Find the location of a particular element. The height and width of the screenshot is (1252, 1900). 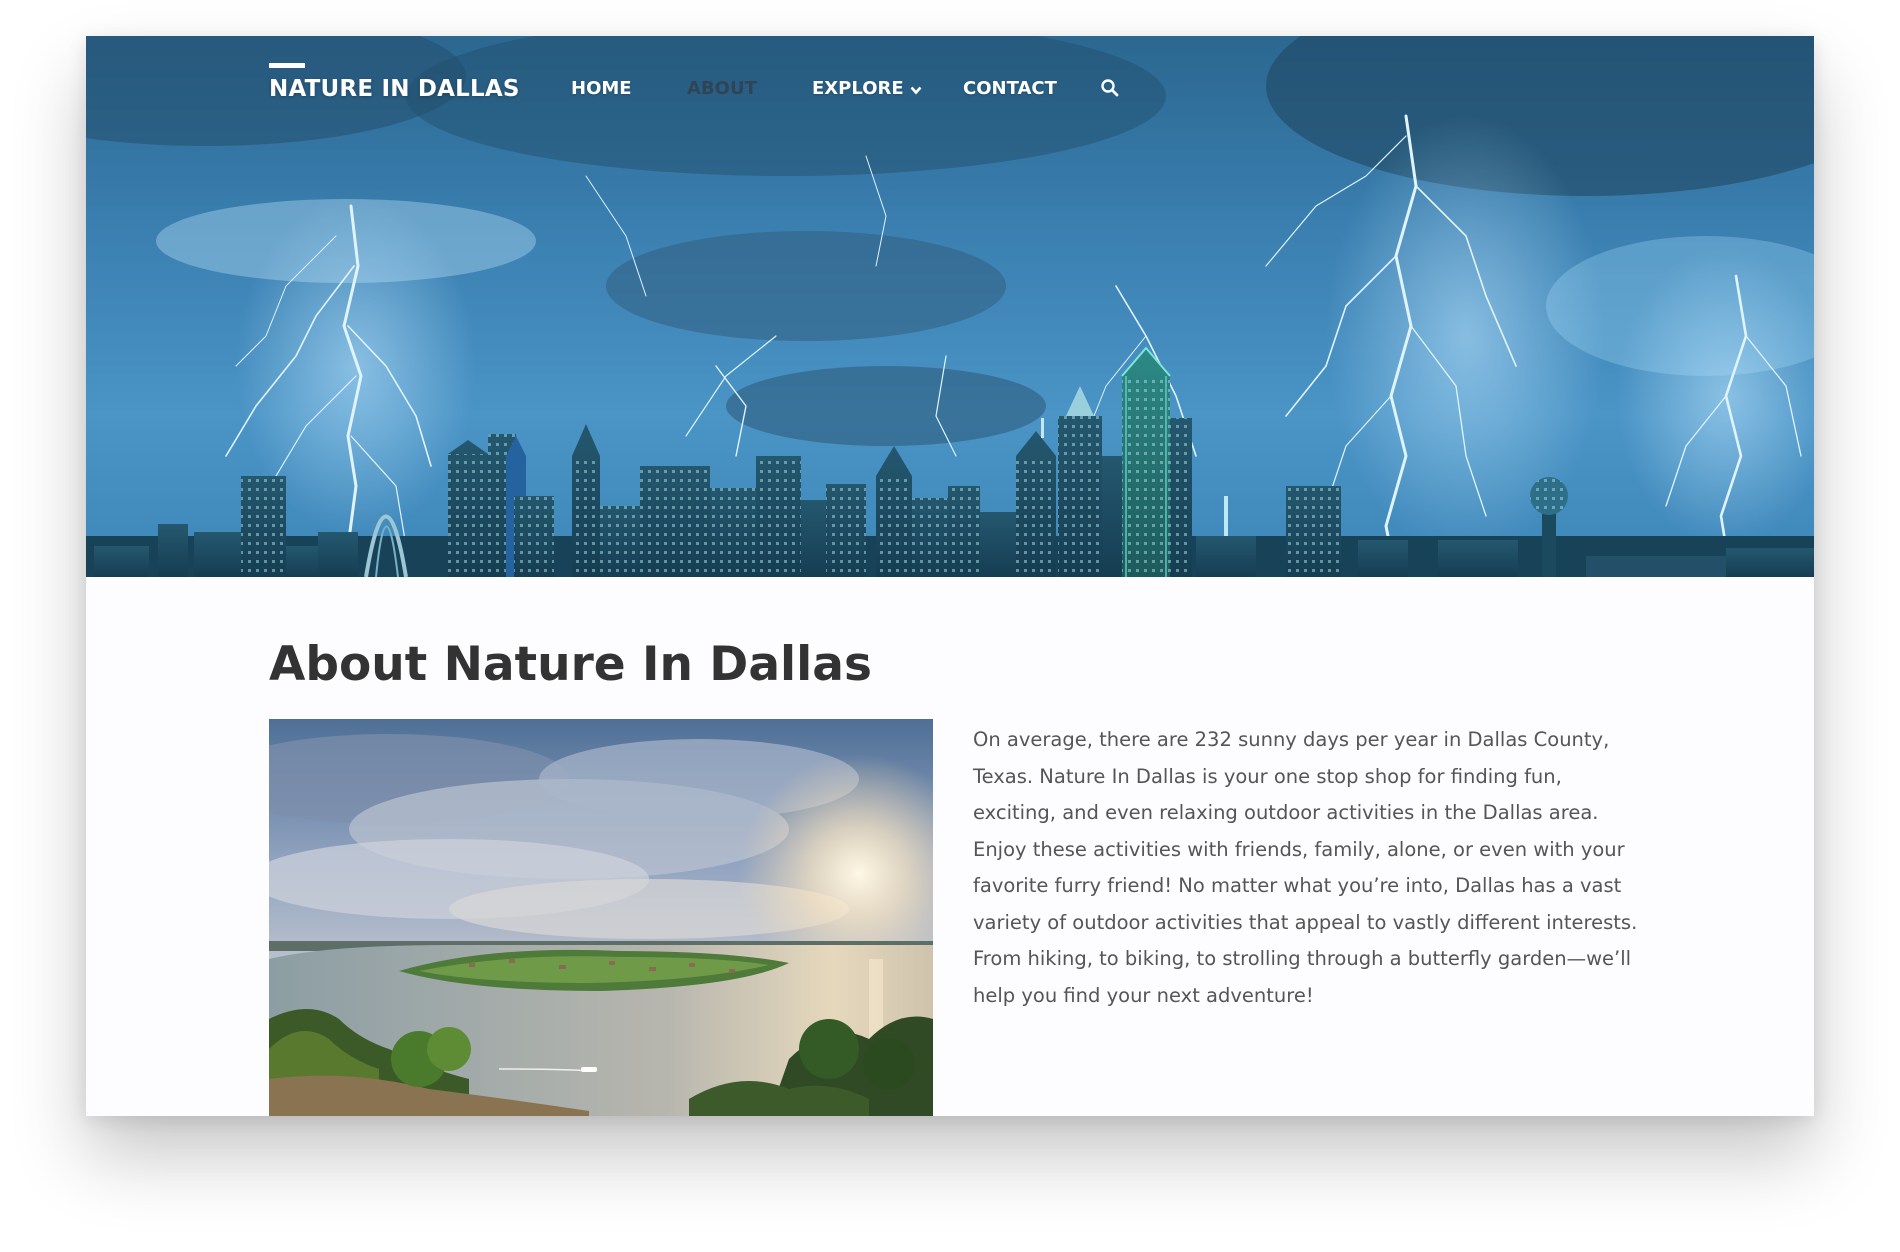

search-button is located at coordinates (1111, 89).